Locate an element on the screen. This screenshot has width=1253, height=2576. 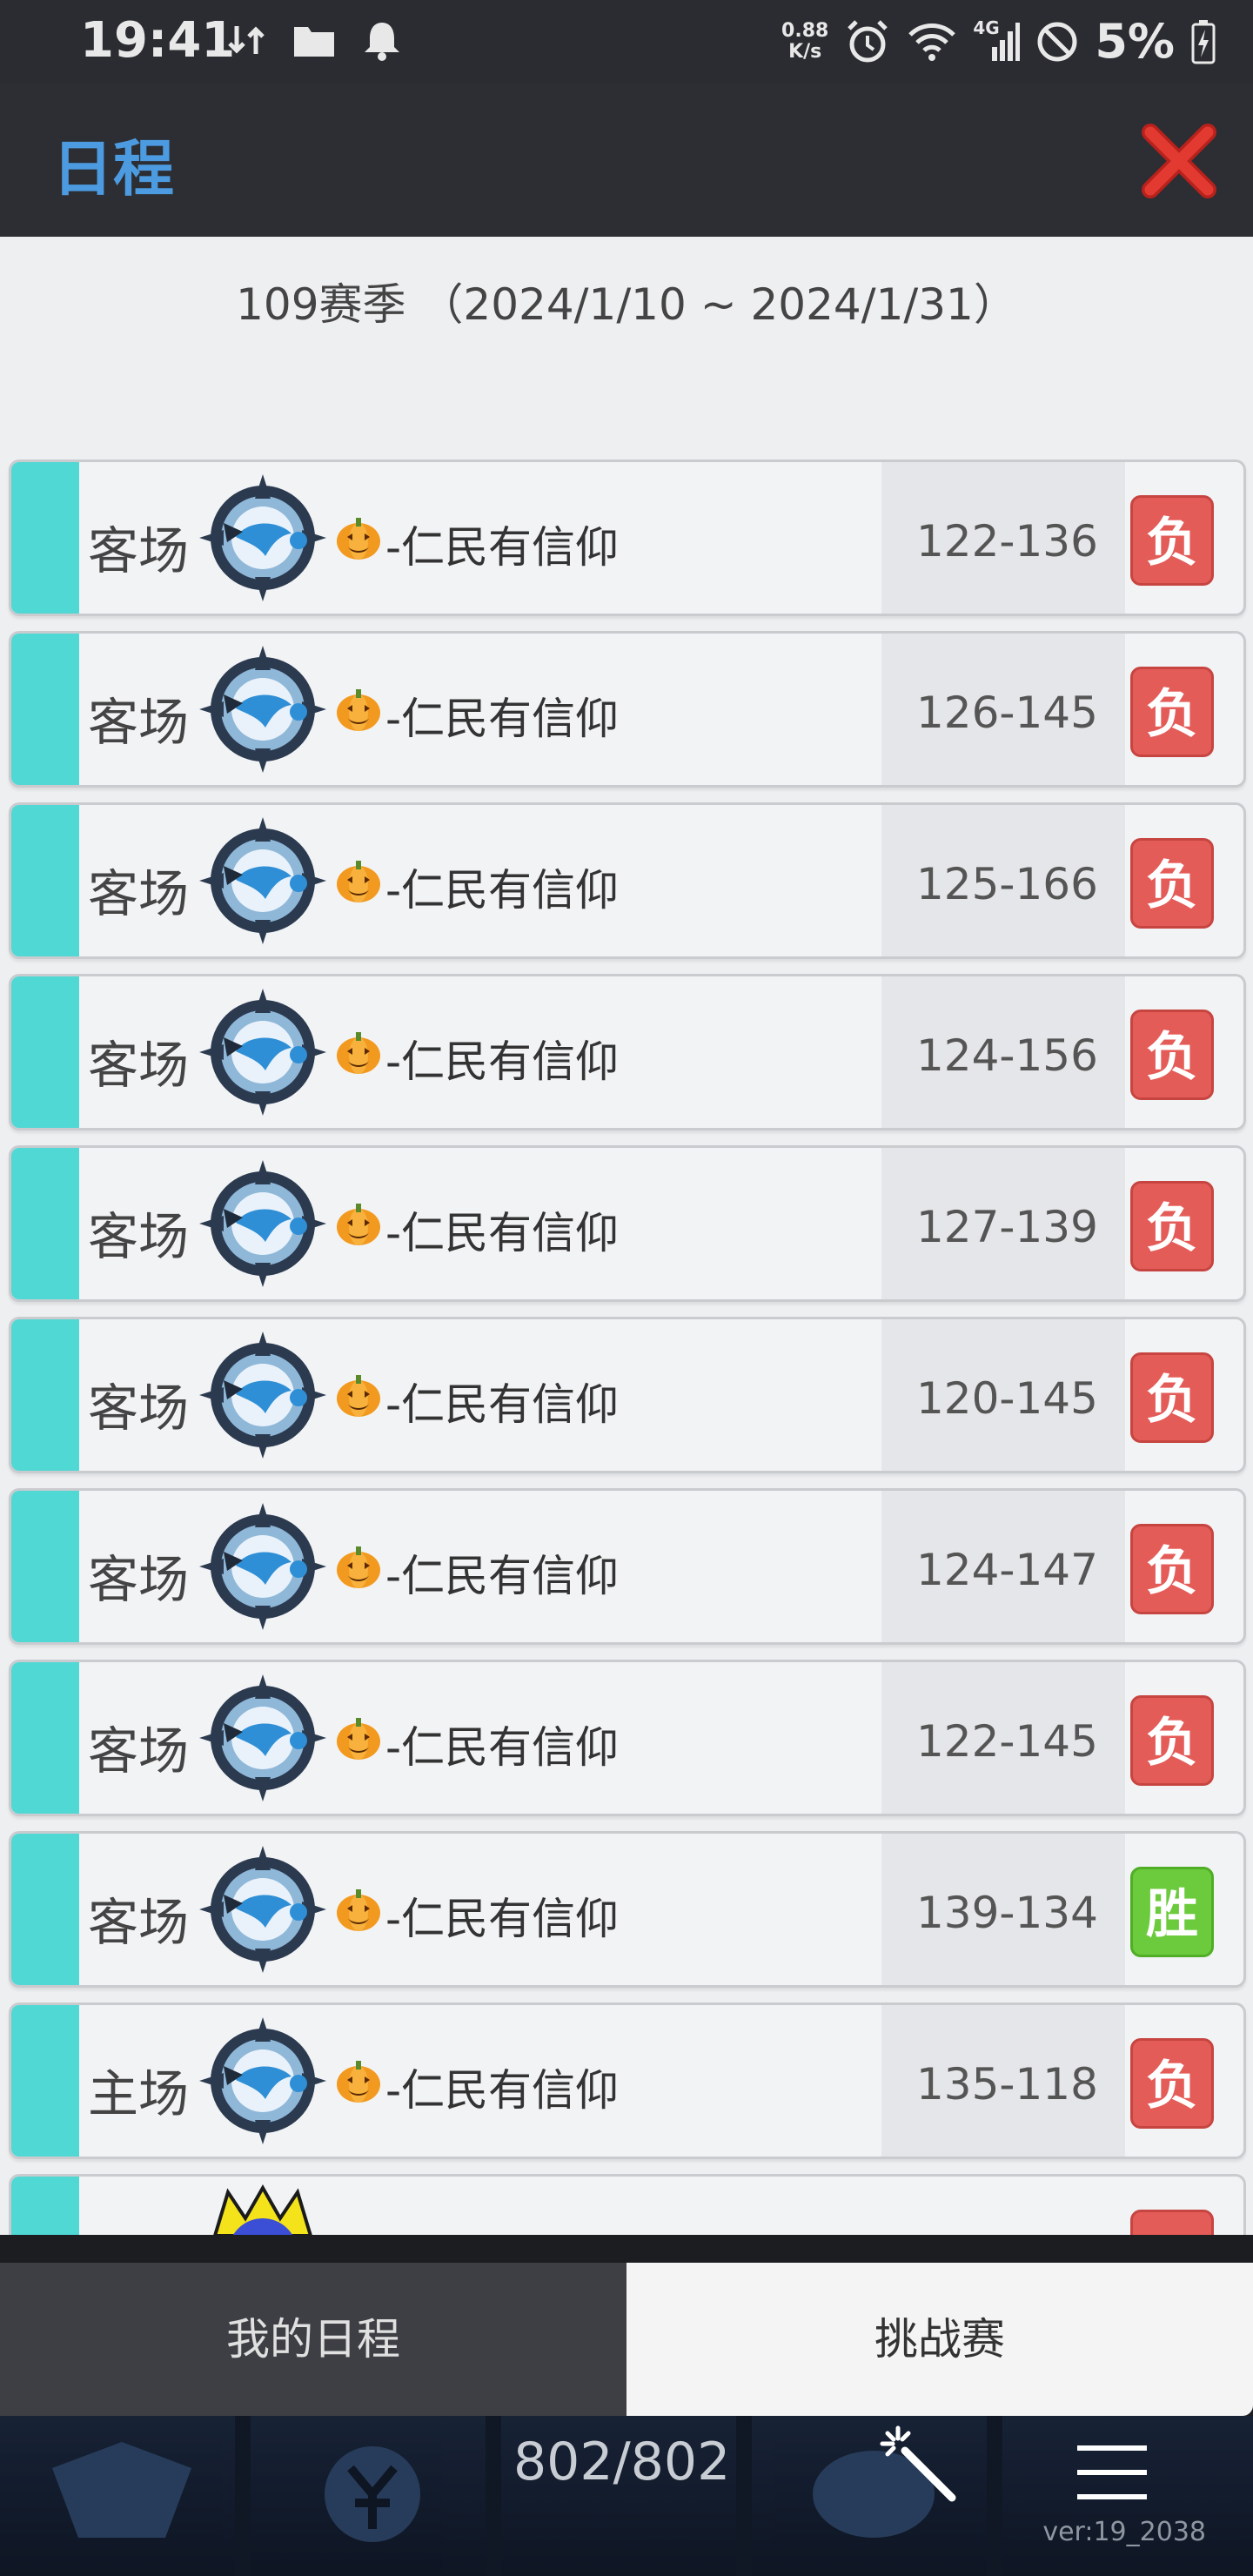
game-row: 主场 -仁民有信仰 135-118 负 is located at coordinates (627, 2080).